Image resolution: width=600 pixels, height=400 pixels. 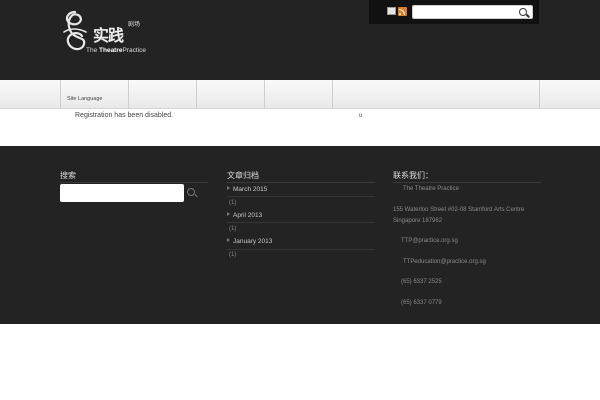 I want to click on logo-chinese-text: 实践, so click(x=108, y=35).